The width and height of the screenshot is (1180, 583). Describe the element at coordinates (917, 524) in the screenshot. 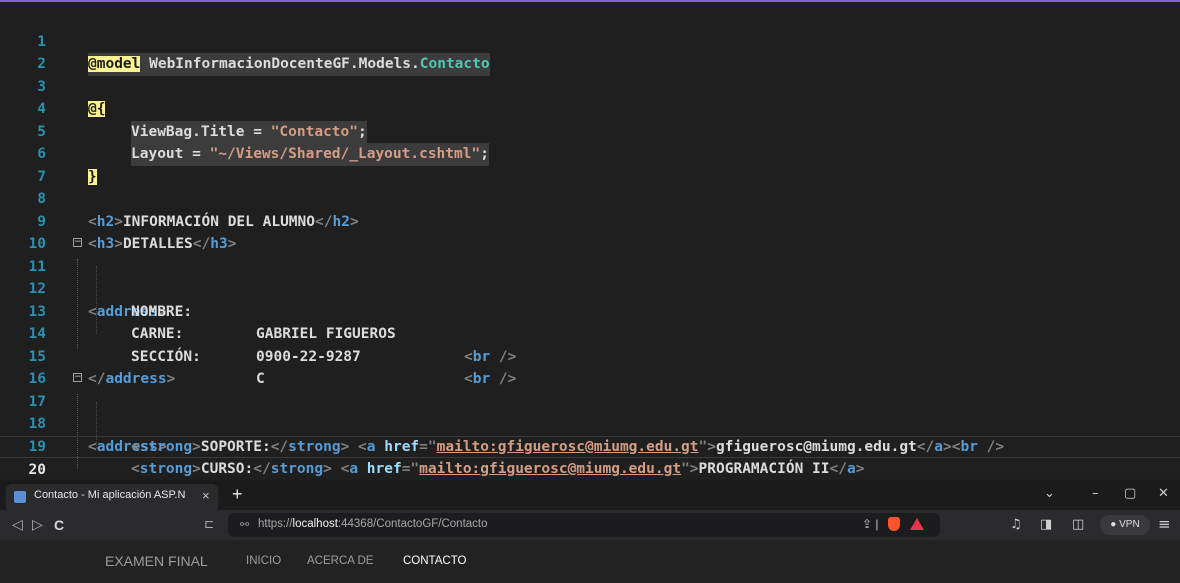

I see `brave-rewards-icon` at that location.